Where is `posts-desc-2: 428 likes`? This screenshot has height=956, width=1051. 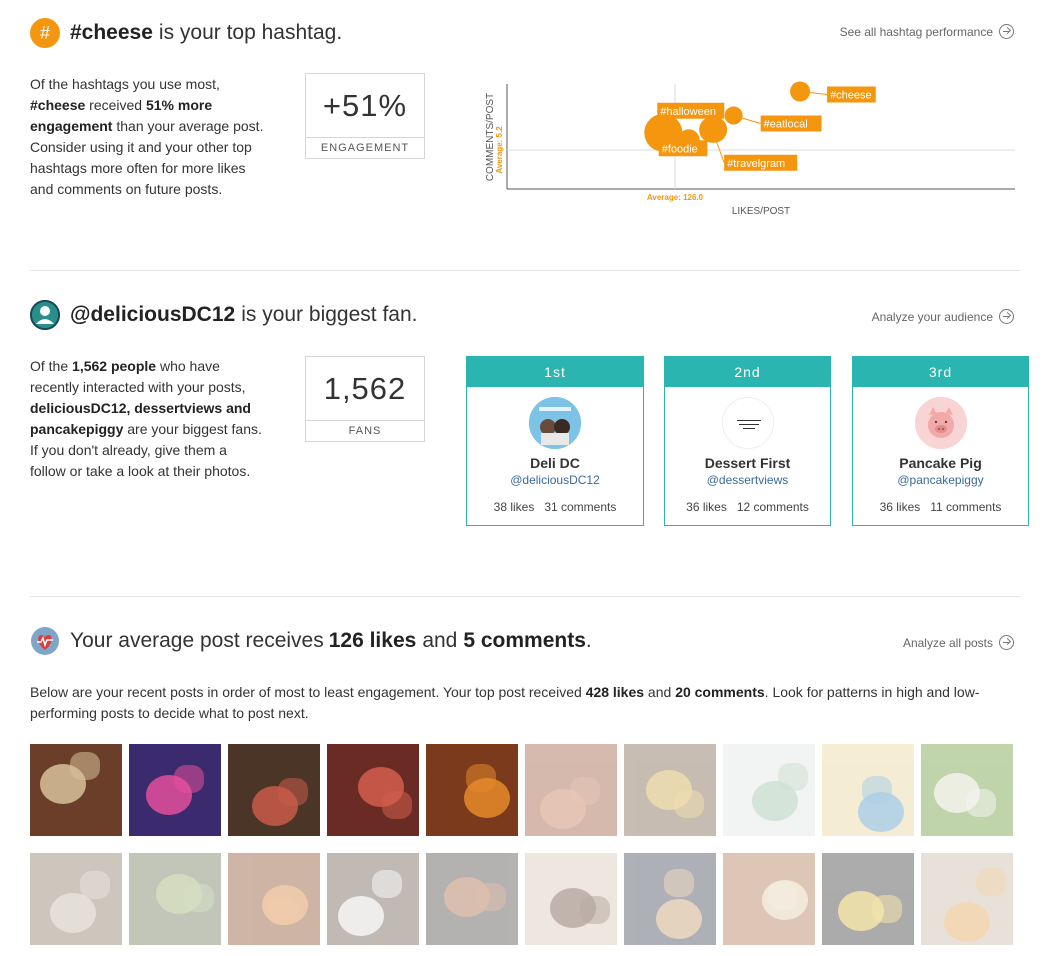 posts-desc-2: 428 likes is located at coordinates (615, 692).